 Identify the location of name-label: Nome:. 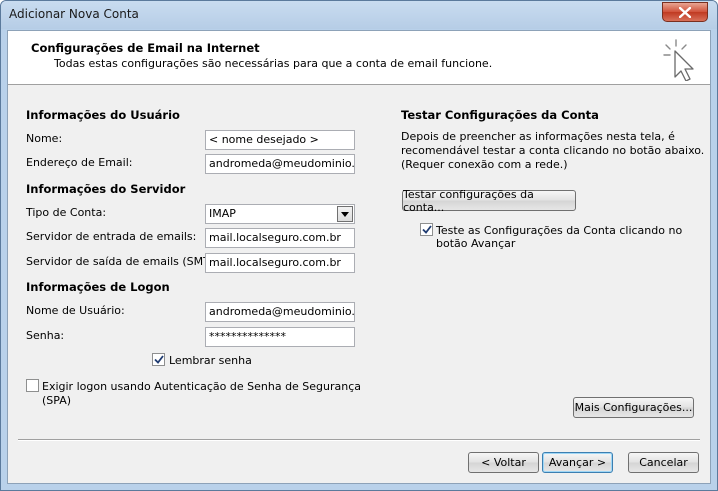
(44, 138).